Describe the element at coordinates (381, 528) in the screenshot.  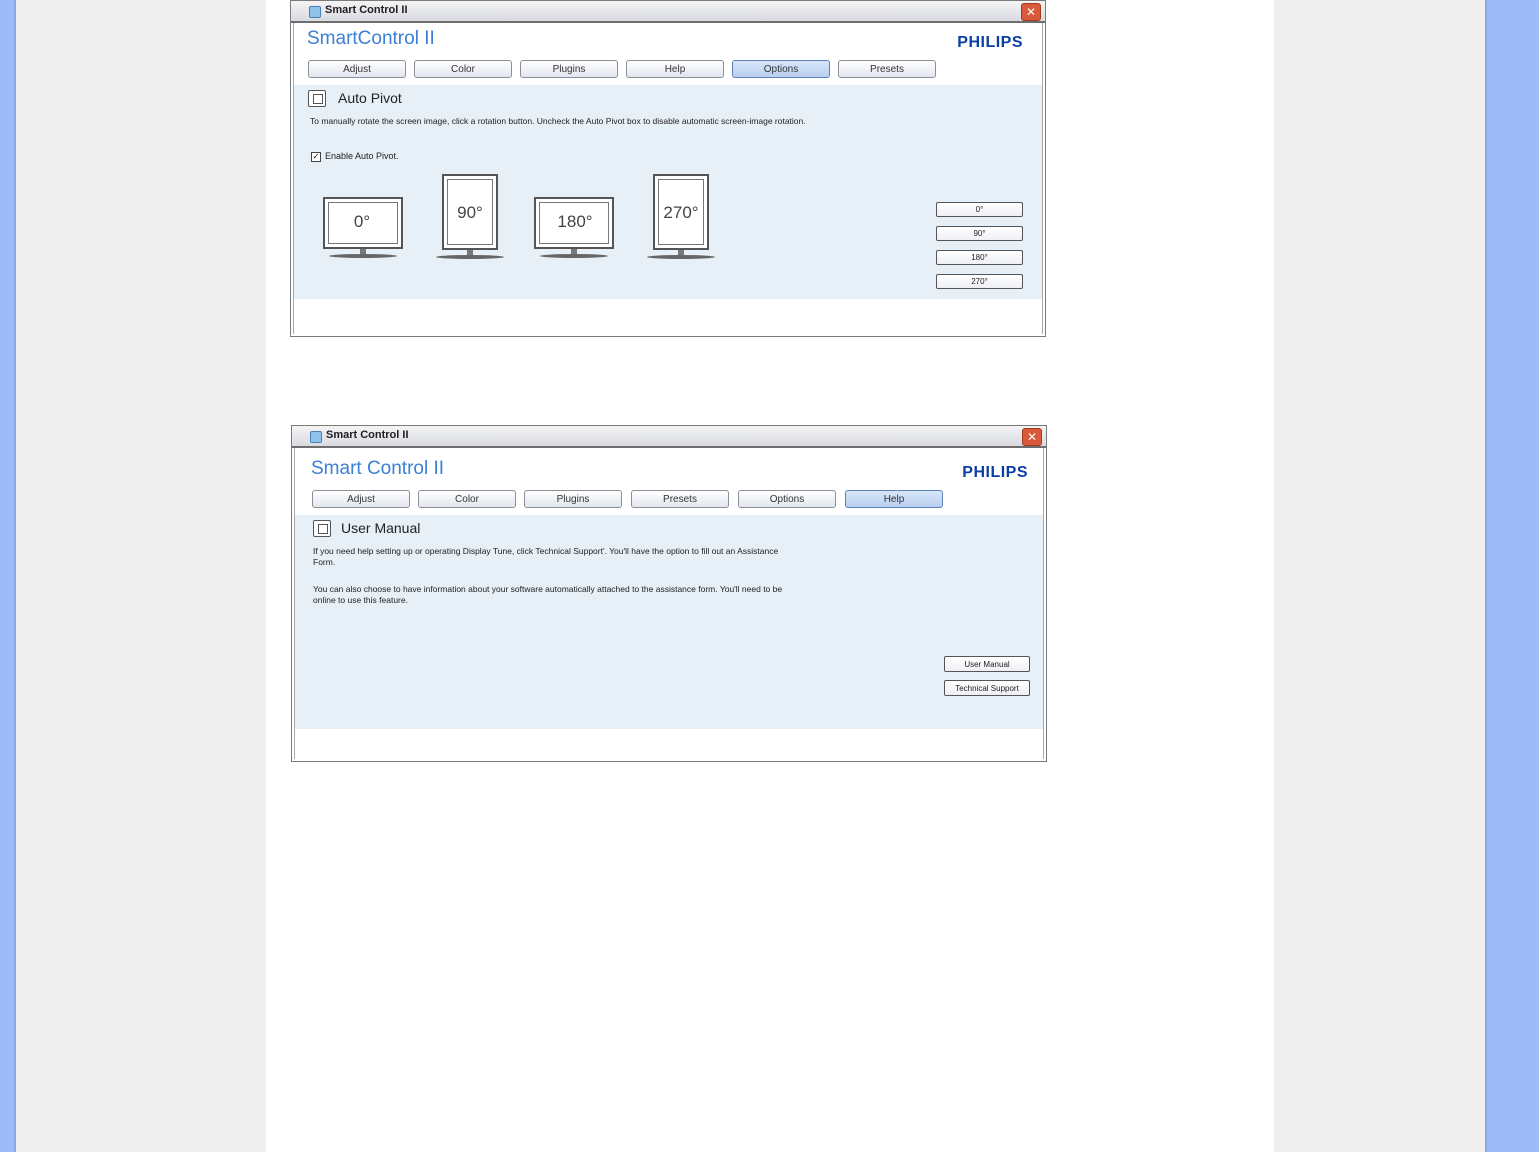
I see `section-title: User Manual` at that location.